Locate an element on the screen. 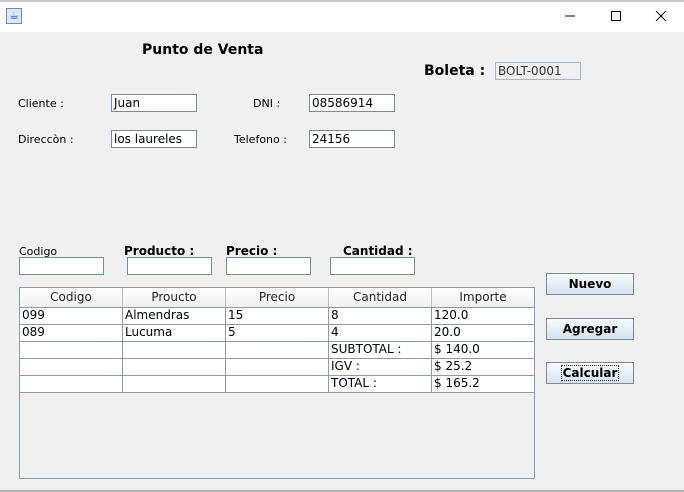  table-cell: 15 is located at coordinates (277, 316).